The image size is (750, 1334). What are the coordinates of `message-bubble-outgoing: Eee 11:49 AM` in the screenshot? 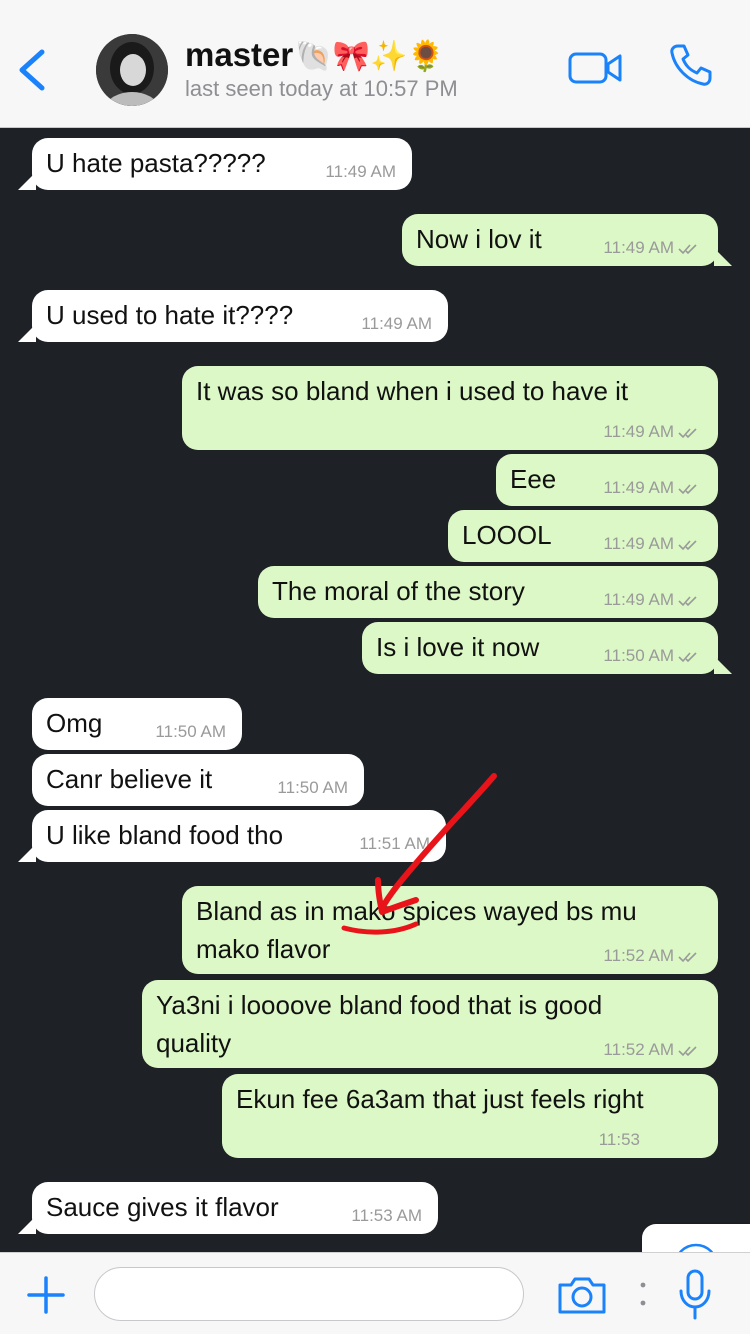 It's located at (607, 480).